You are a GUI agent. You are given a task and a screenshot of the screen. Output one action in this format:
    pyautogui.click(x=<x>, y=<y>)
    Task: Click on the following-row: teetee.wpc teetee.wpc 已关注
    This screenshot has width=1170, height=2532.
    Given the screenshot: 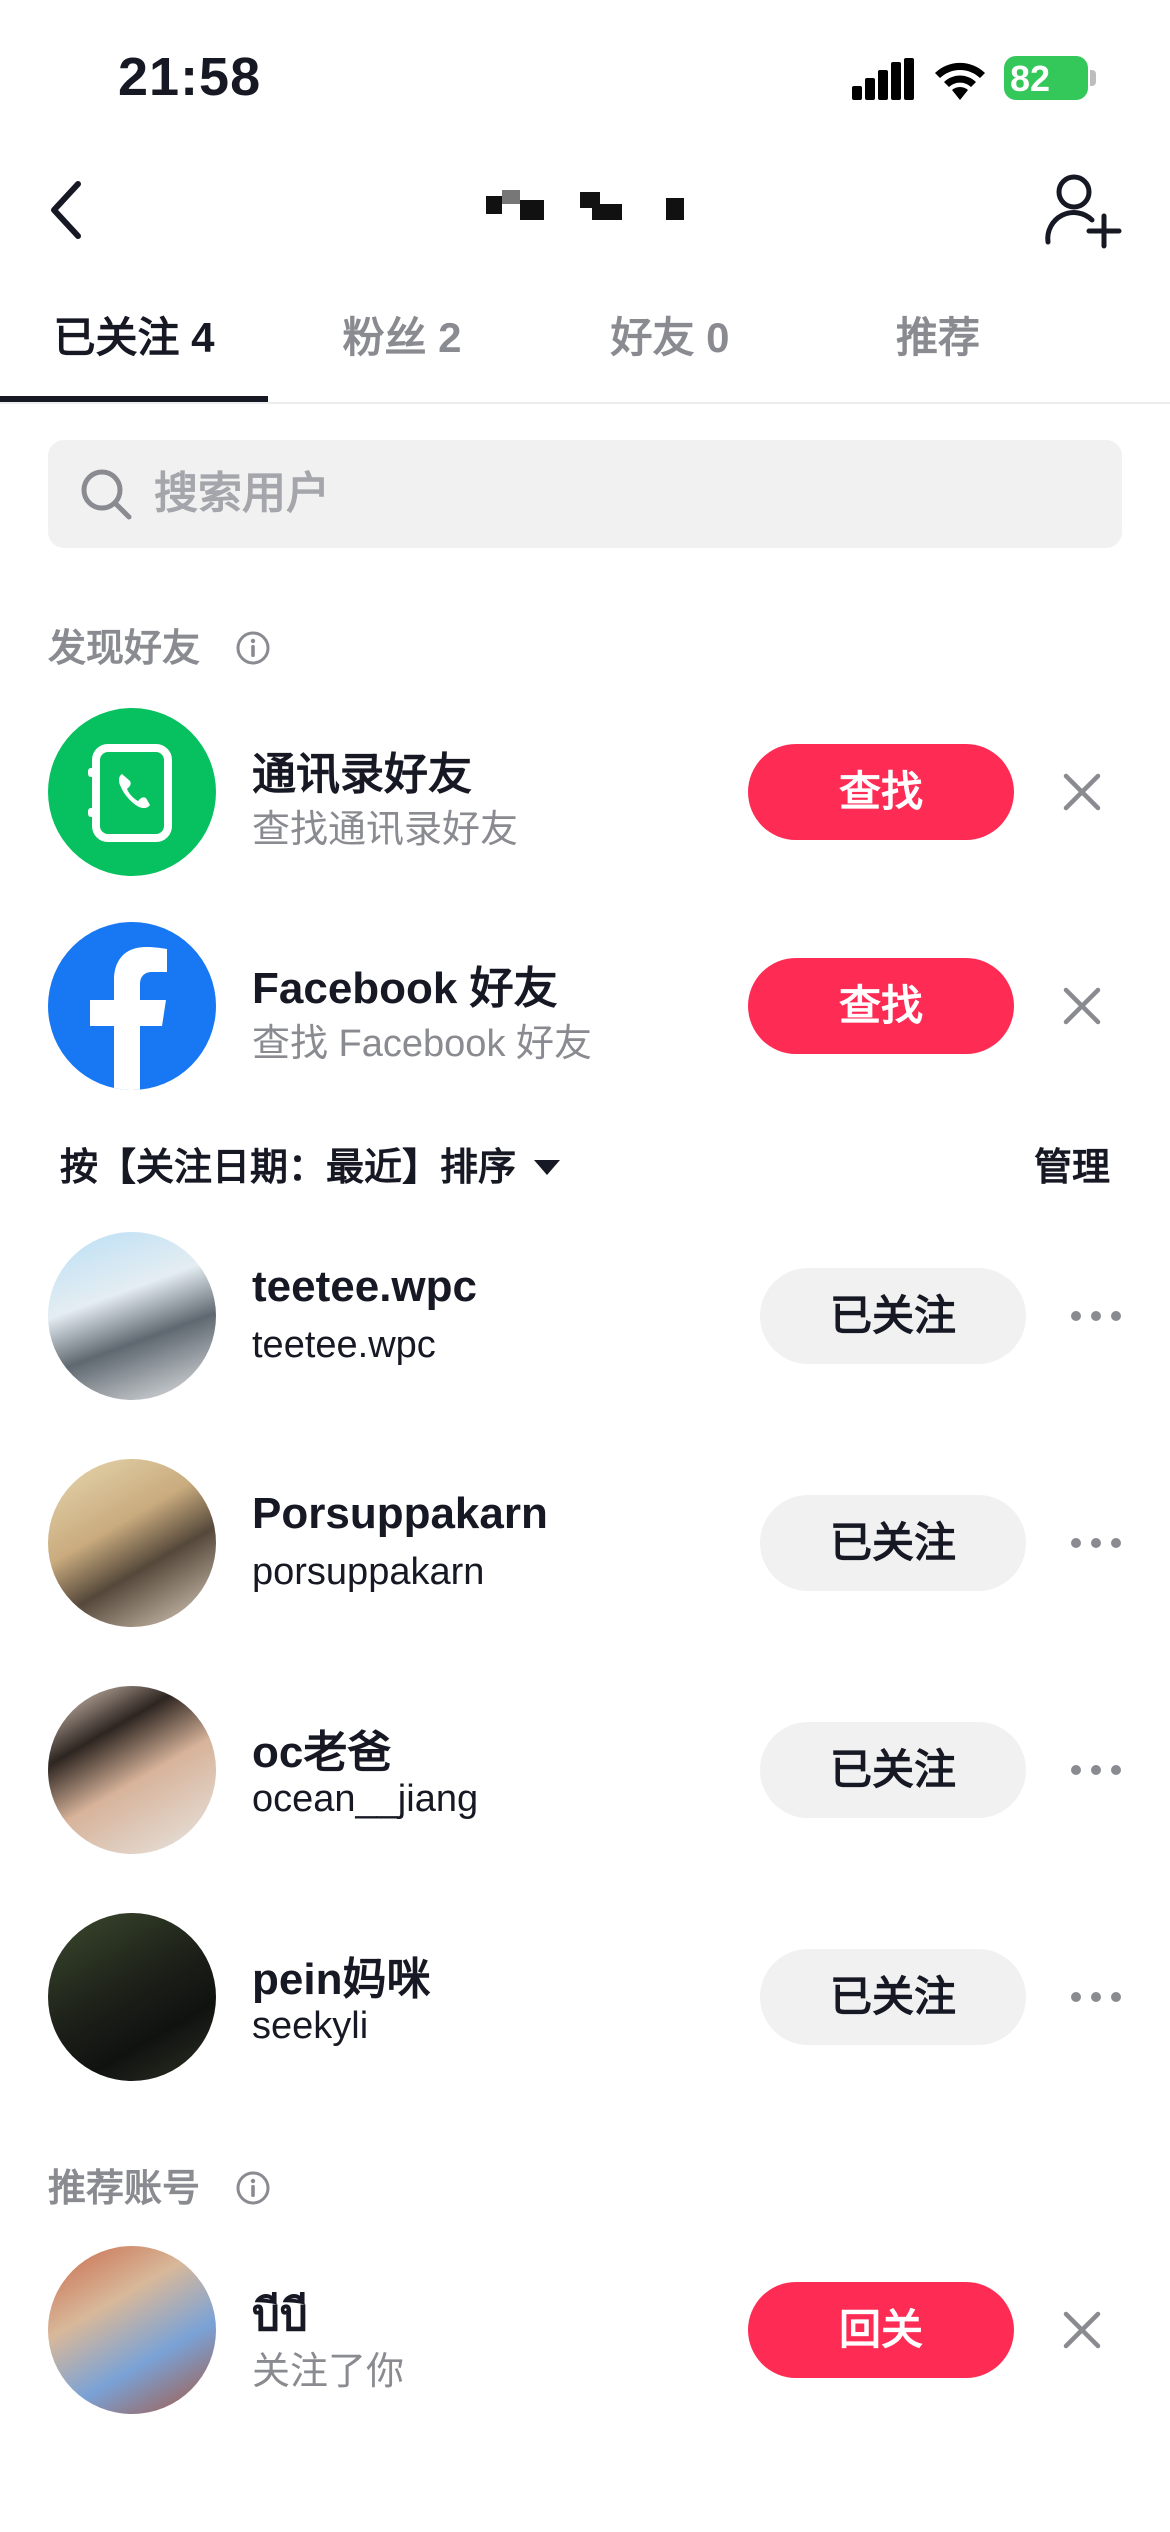 What is the action you would take?
    pyautogui.click(x=585, y=1316)
    